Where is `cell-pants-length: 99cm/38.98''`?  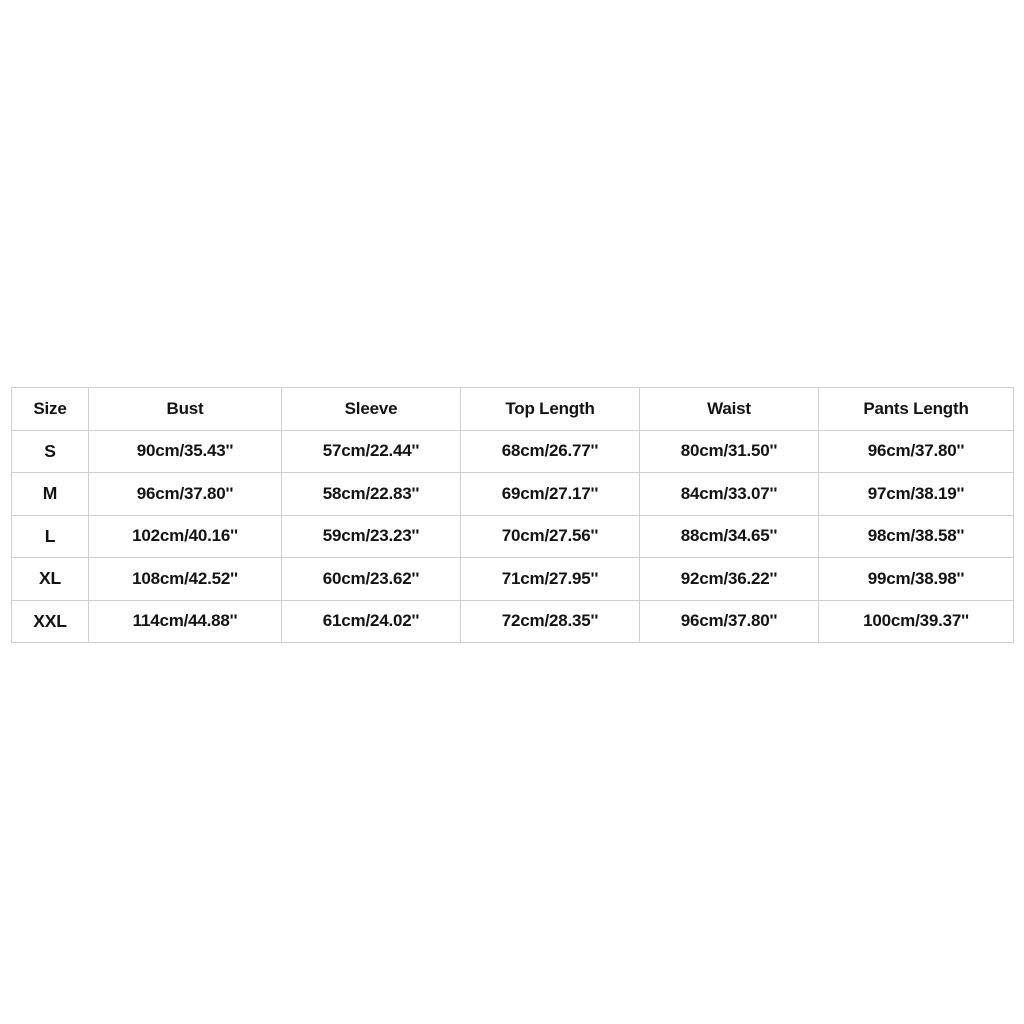 cell-pants-length: 99cm/38.98'' is located at coordinates (916, 579).